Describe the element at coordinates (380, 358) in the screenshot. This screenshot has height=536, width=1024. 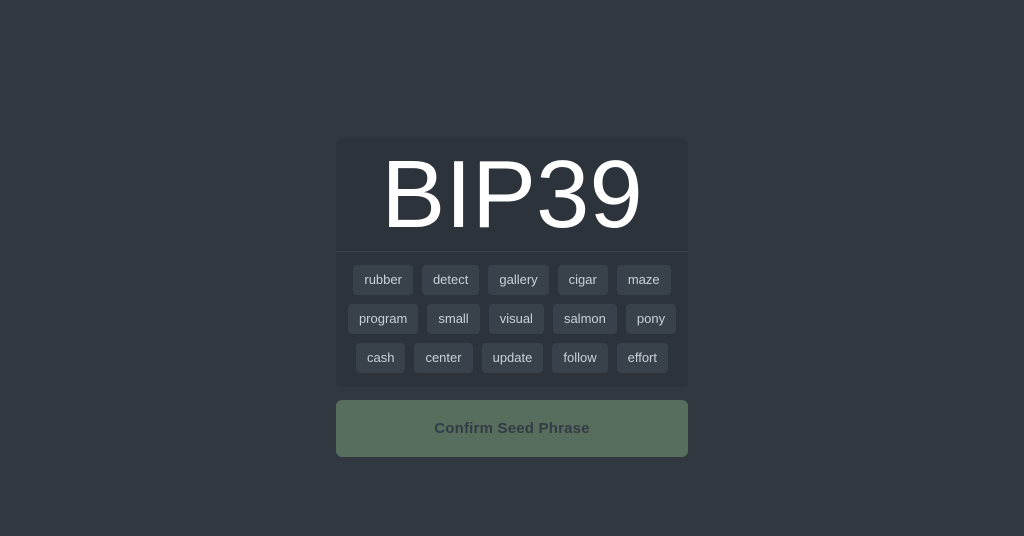
I see `seed-word-chip: cash` at that location.